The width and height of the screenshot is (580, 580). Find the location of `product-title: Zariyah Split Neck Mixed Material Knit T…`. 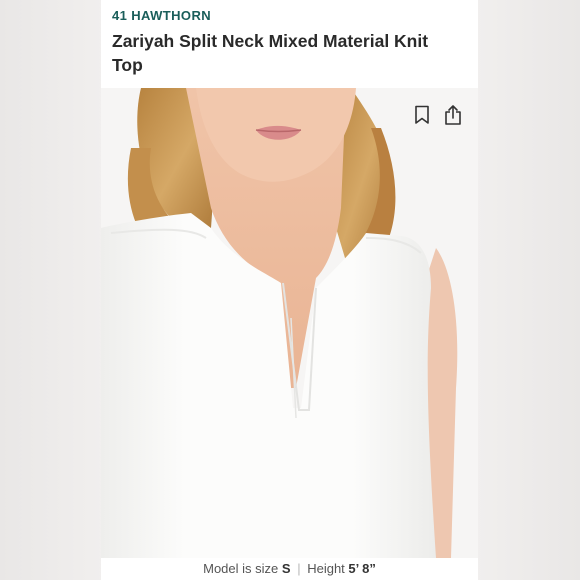

product-title: Zariyah Split Neck Mixed Material Knit T… is located at coordinates (270, 53).